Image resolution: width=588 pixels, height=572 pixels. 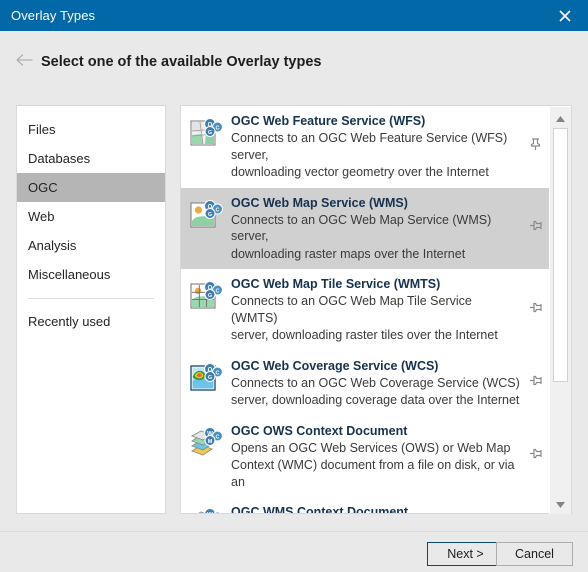 What do you see at coordinates (319, 430) in the screenshot?
I see `list-item-title: OGC OWS Context Document` at bounding box center [319, 430].